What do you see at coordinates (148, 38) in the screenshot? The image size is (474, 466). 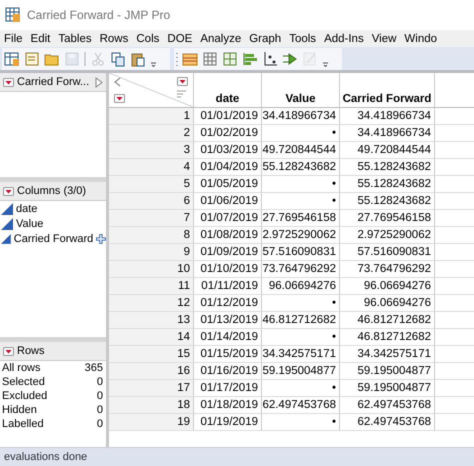 I see `menu-item: Cols` at bounding box center [148, 38].